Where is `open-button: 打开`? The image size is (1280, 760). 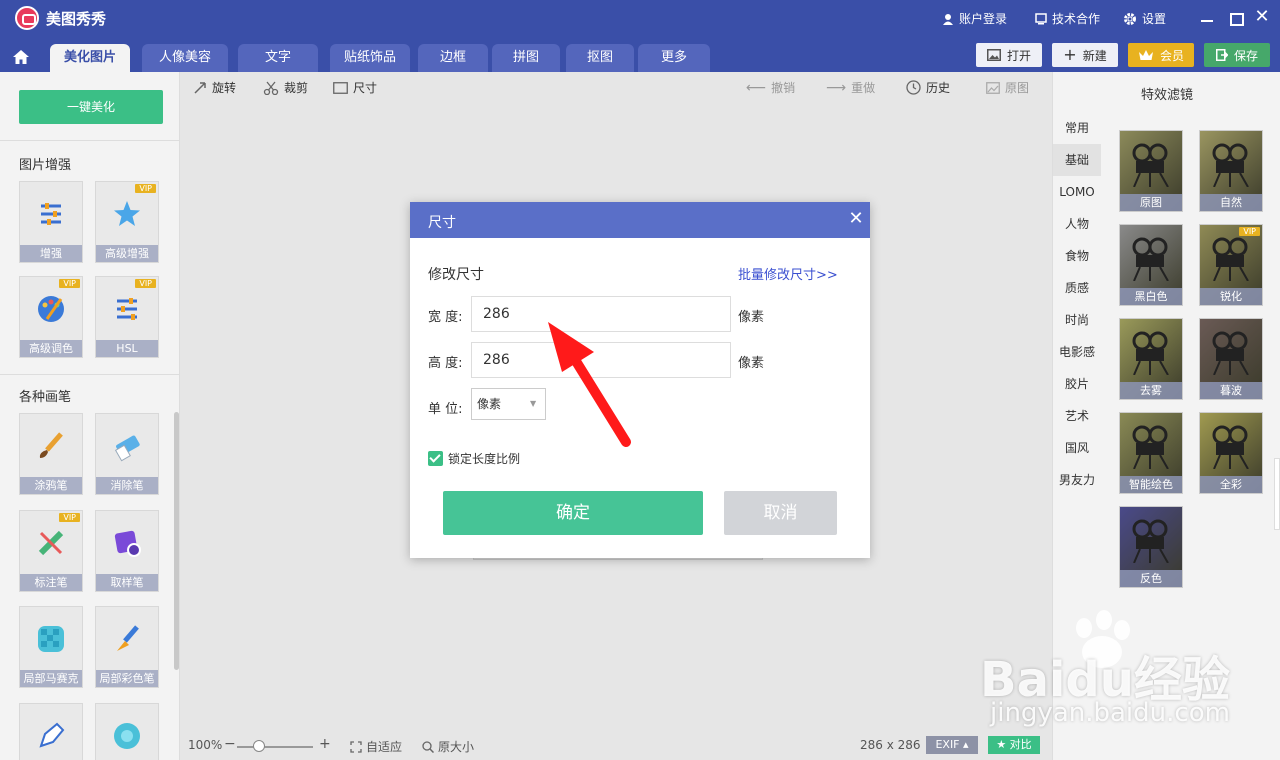
open-button: 打开 is located at coordinates (1009, 55).